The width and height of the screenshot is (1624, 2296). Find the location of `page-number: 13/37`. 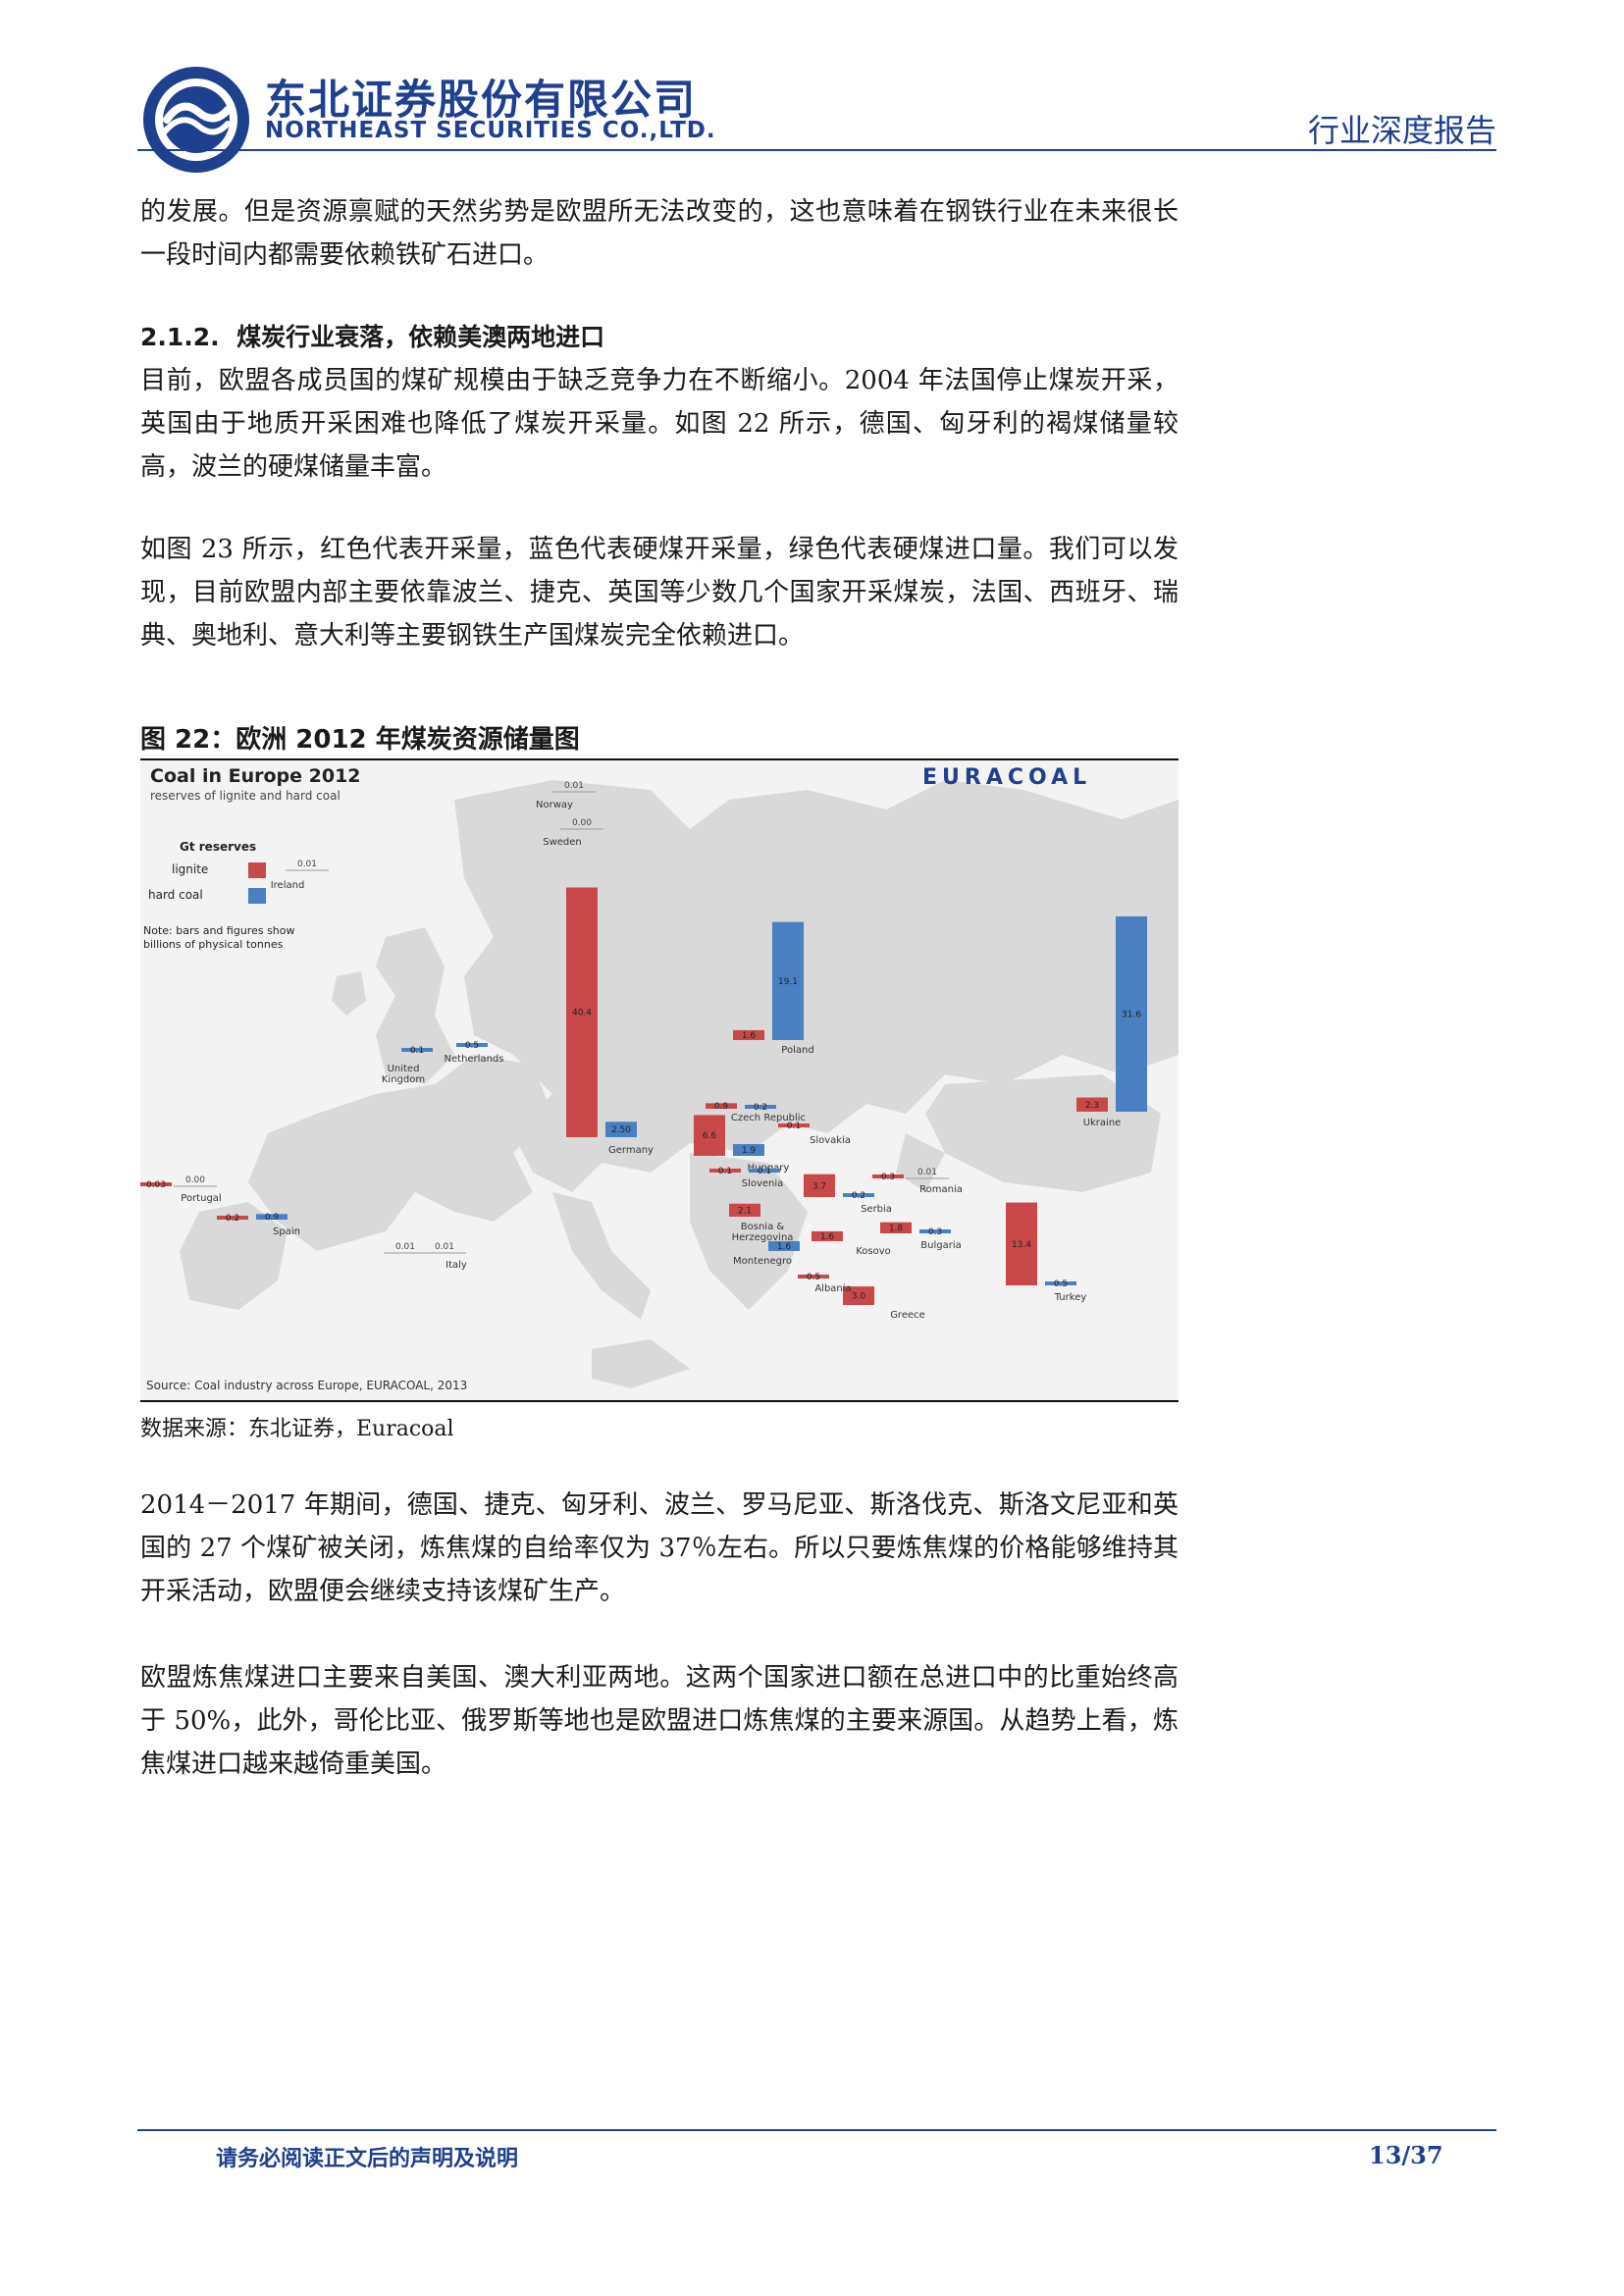

page-number: 13/37 is located at coordinates (1406, 2155).